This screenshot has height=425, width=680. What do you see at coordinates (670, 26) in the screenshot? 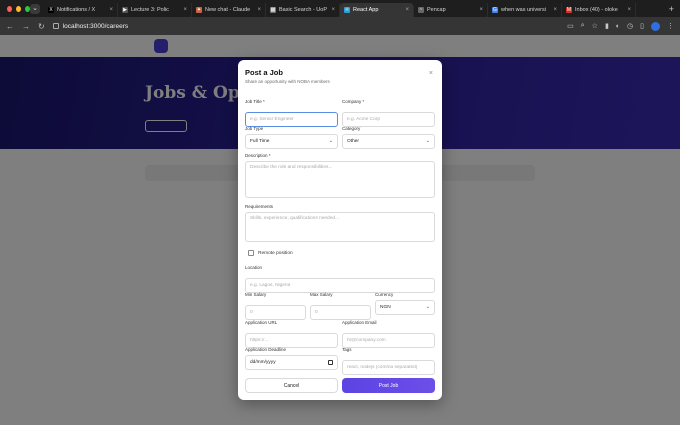
I see `menu-icon: ⋮` at bounding box center [670, 26].